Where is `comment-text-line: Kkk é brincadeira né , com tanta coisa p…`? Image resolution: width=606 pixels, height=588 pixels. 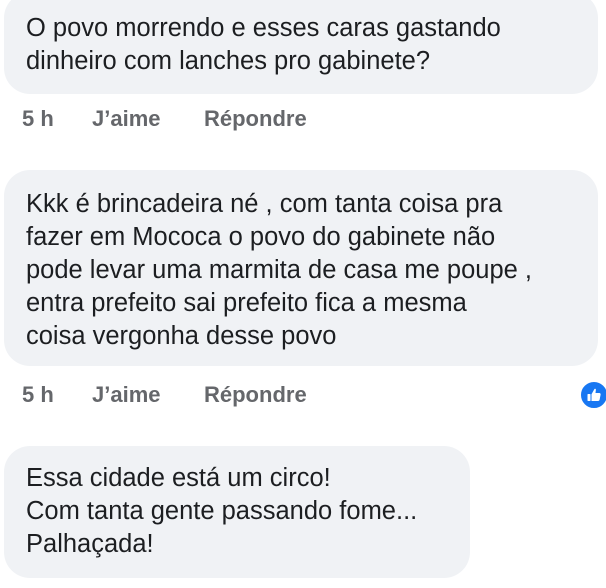 comment-text-line: Kkk é brincadeira né , com tanta coisa p… is located at coordinates (264, 204).